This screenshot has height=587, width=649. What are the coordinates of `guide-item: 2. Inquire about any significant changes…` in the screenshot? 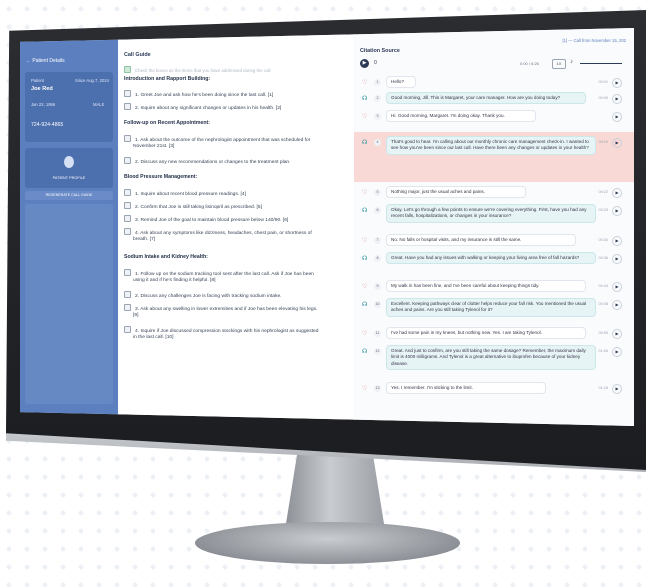 It's located at (202, 107).